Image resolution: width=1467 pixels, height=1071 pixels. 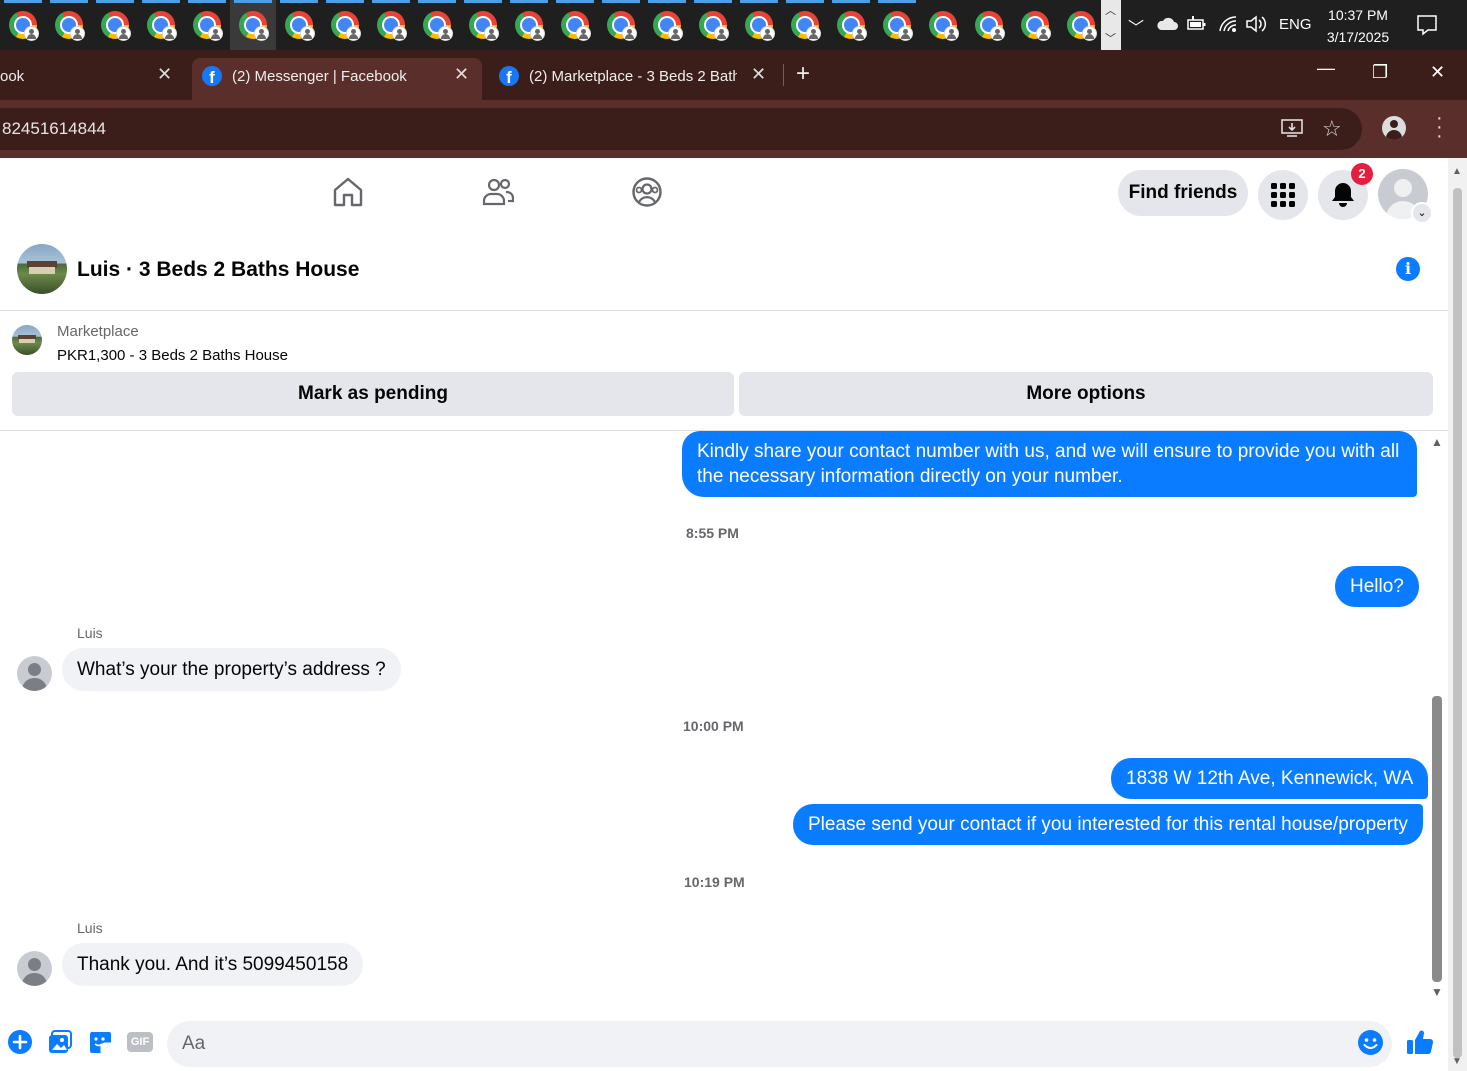 What do you see at coordinates (1358, 26) in the screenshot?
I see `taskbar-clock: 10:37 PM 3/17/2025` at bounding box center [1358, 26].